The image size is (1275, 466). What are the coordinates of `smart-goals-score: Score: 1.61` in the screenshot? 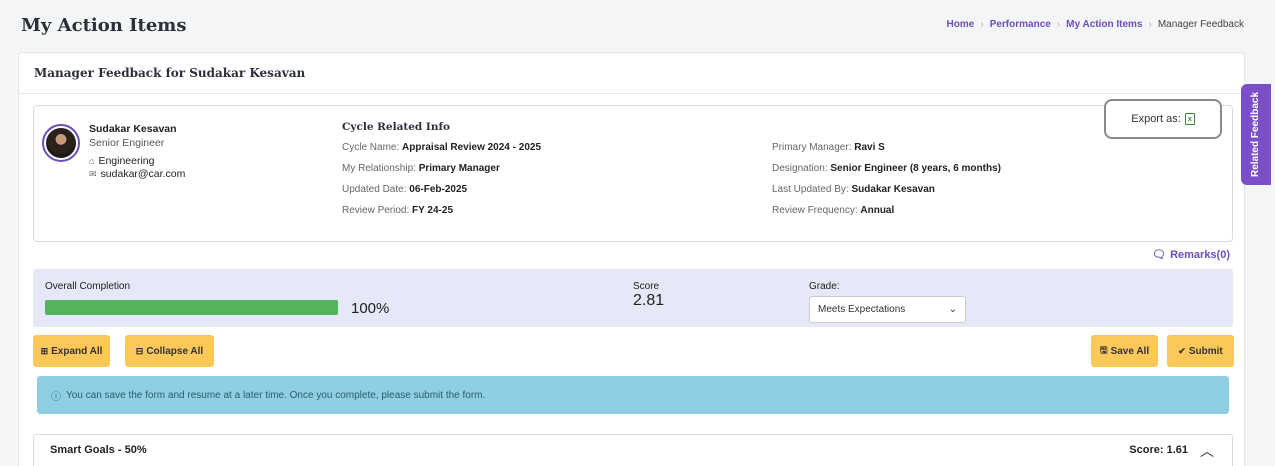 It's located at (1158, 450).